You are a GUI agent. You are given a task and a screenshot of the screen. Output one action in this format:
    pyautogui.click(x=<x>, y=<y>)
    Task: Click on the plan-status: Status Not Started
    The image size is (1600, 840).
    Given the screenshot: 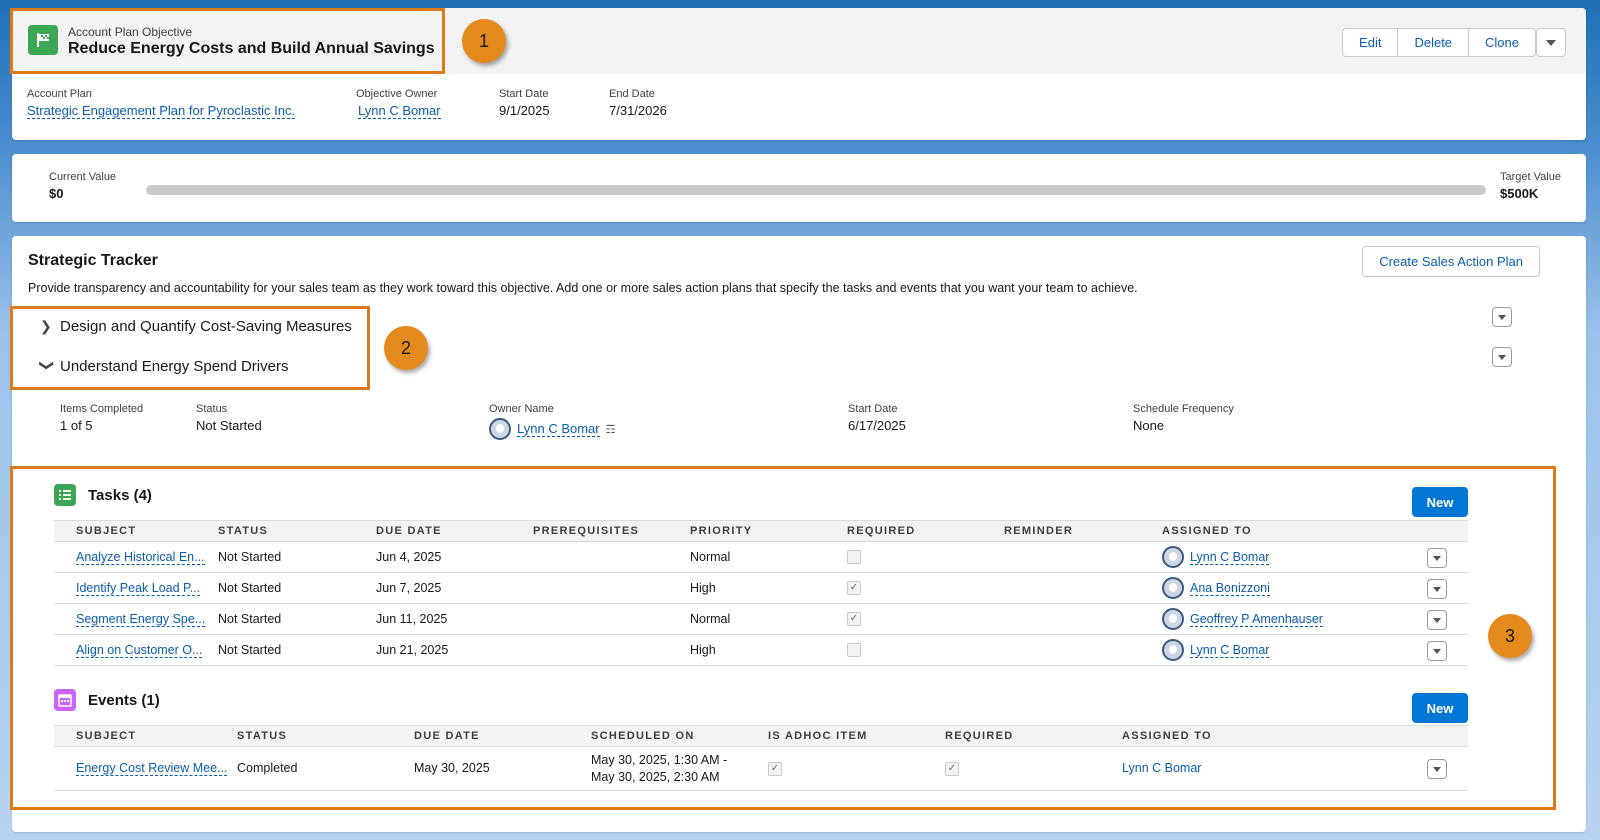 What is the action you would take?
    pyautogui.click(x=229, y=418)
    